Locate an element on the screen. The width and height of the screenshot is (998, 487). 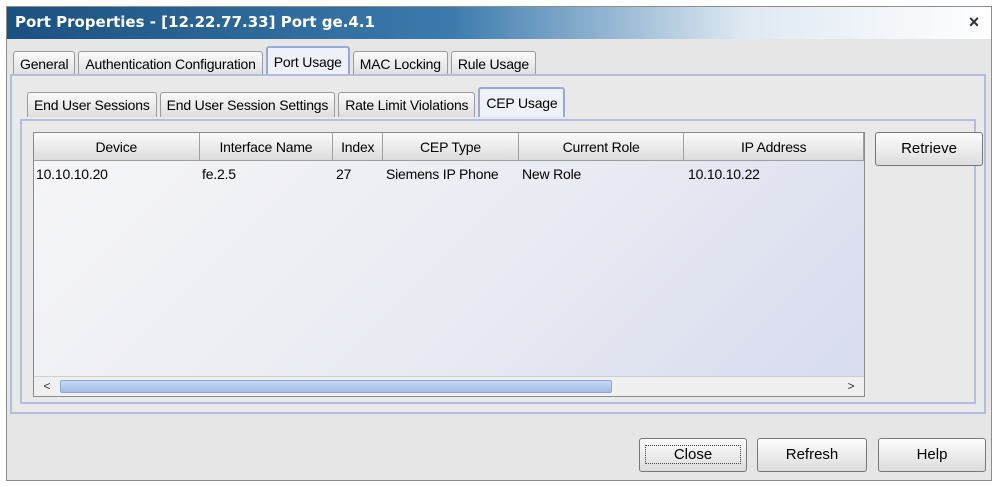
tab-rule-usage: Rule Usage is located at coordinates (493, 63).